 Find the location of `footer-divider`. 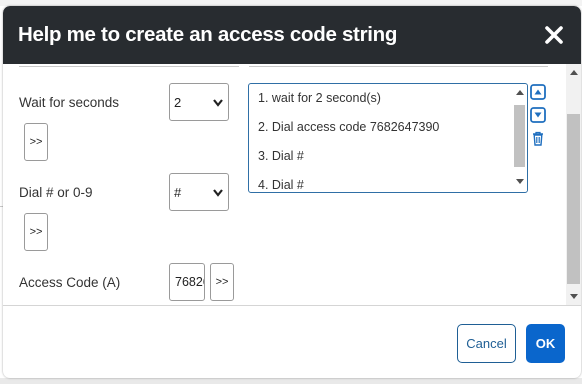

footer-divider is located at coordinates (292, 305).